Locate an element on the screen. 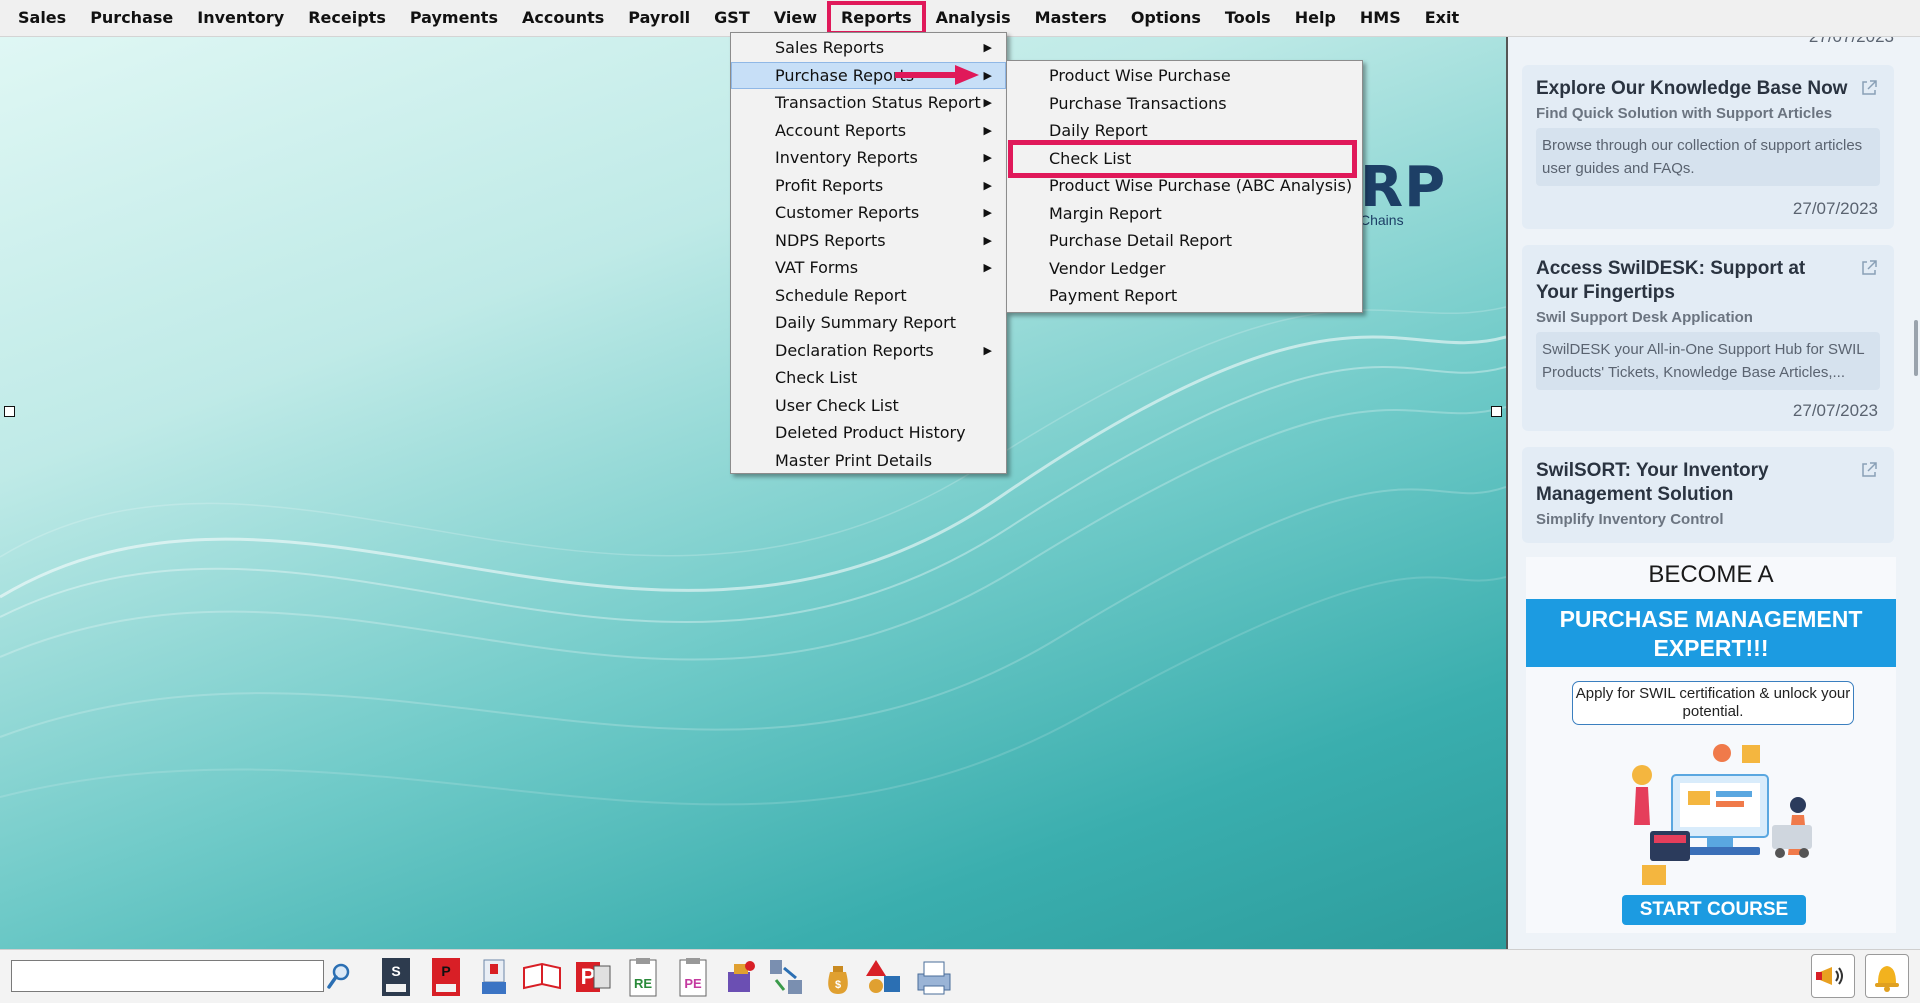 The image size is (1920, 1003). order-book-icon is located at coordinates (542, 977).